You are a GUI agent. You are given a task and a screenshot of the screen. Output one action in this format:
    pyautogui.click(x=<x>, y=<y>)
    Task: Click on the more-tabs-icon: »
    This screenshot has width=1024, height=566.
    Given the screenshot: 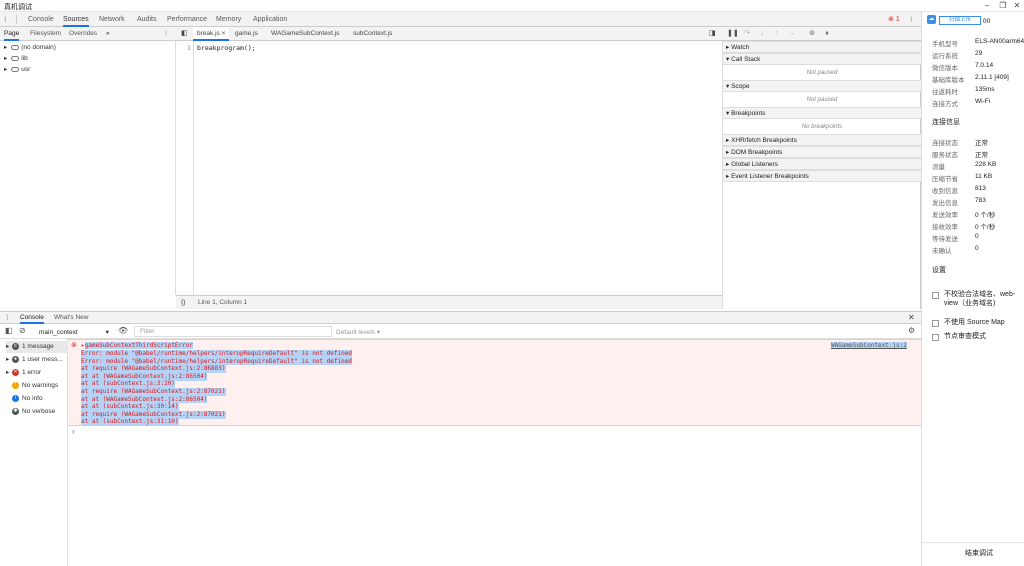 What is the action you would take?
    pyautogui.click(x=108, y=34)
    